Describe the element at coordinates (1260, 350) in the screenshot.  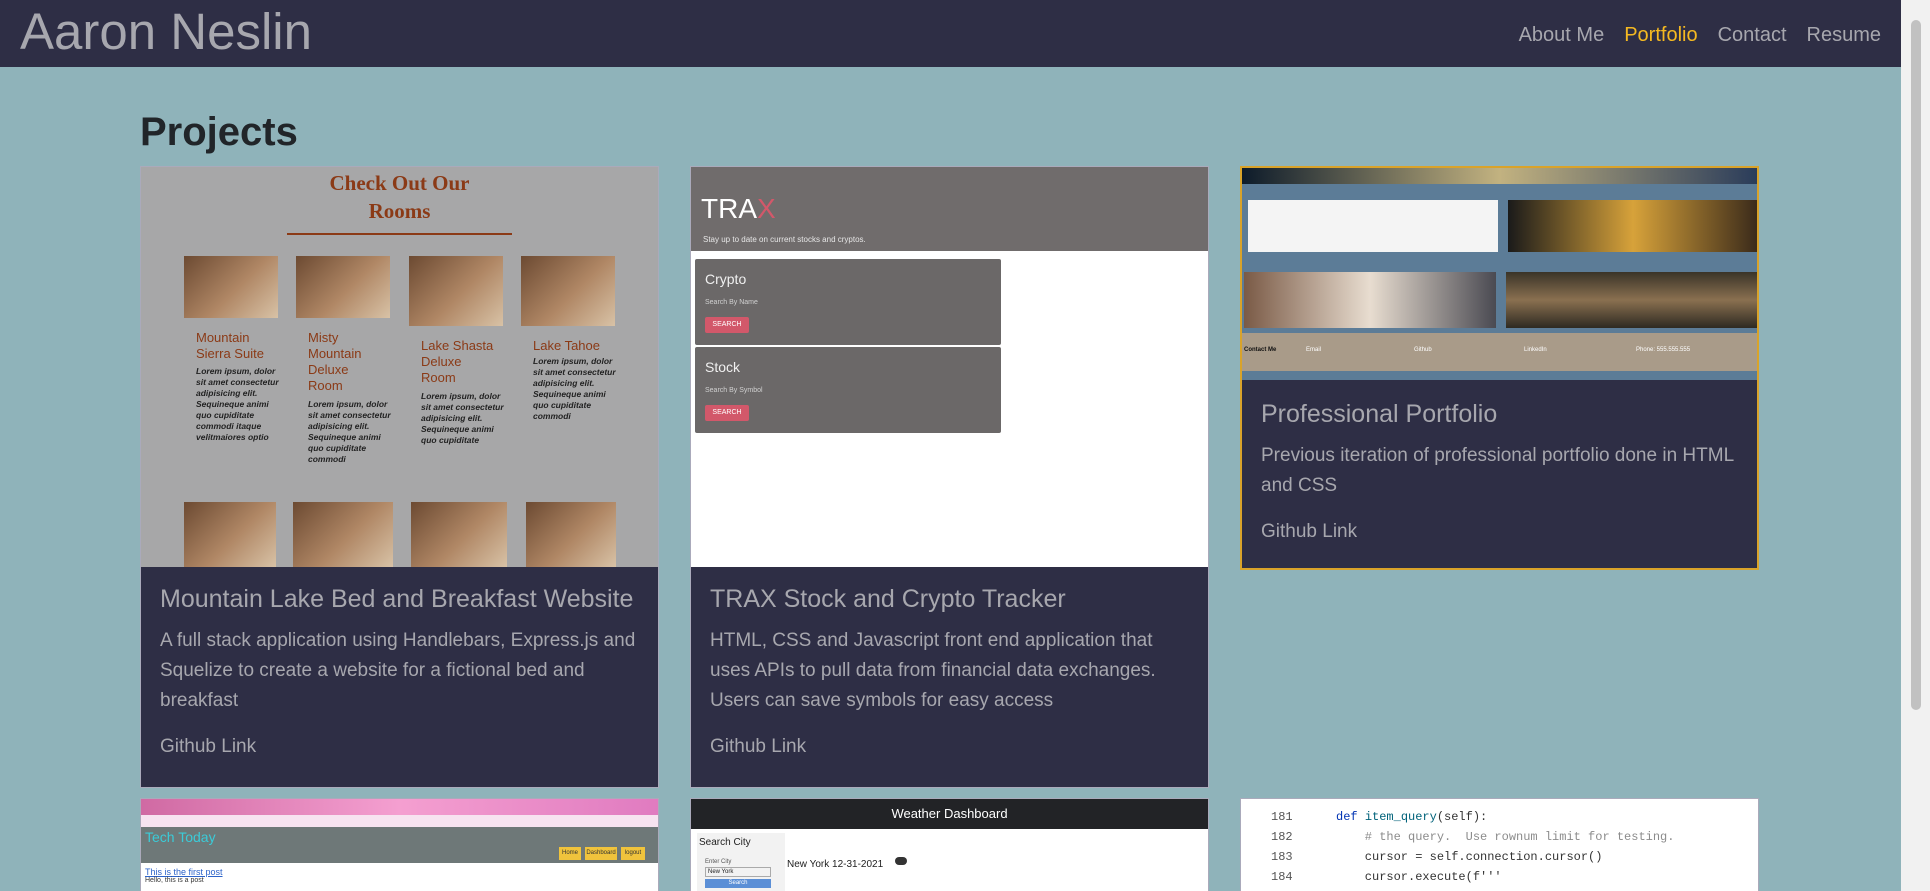
I see `preview-contact-title: Contact Me` at that location.